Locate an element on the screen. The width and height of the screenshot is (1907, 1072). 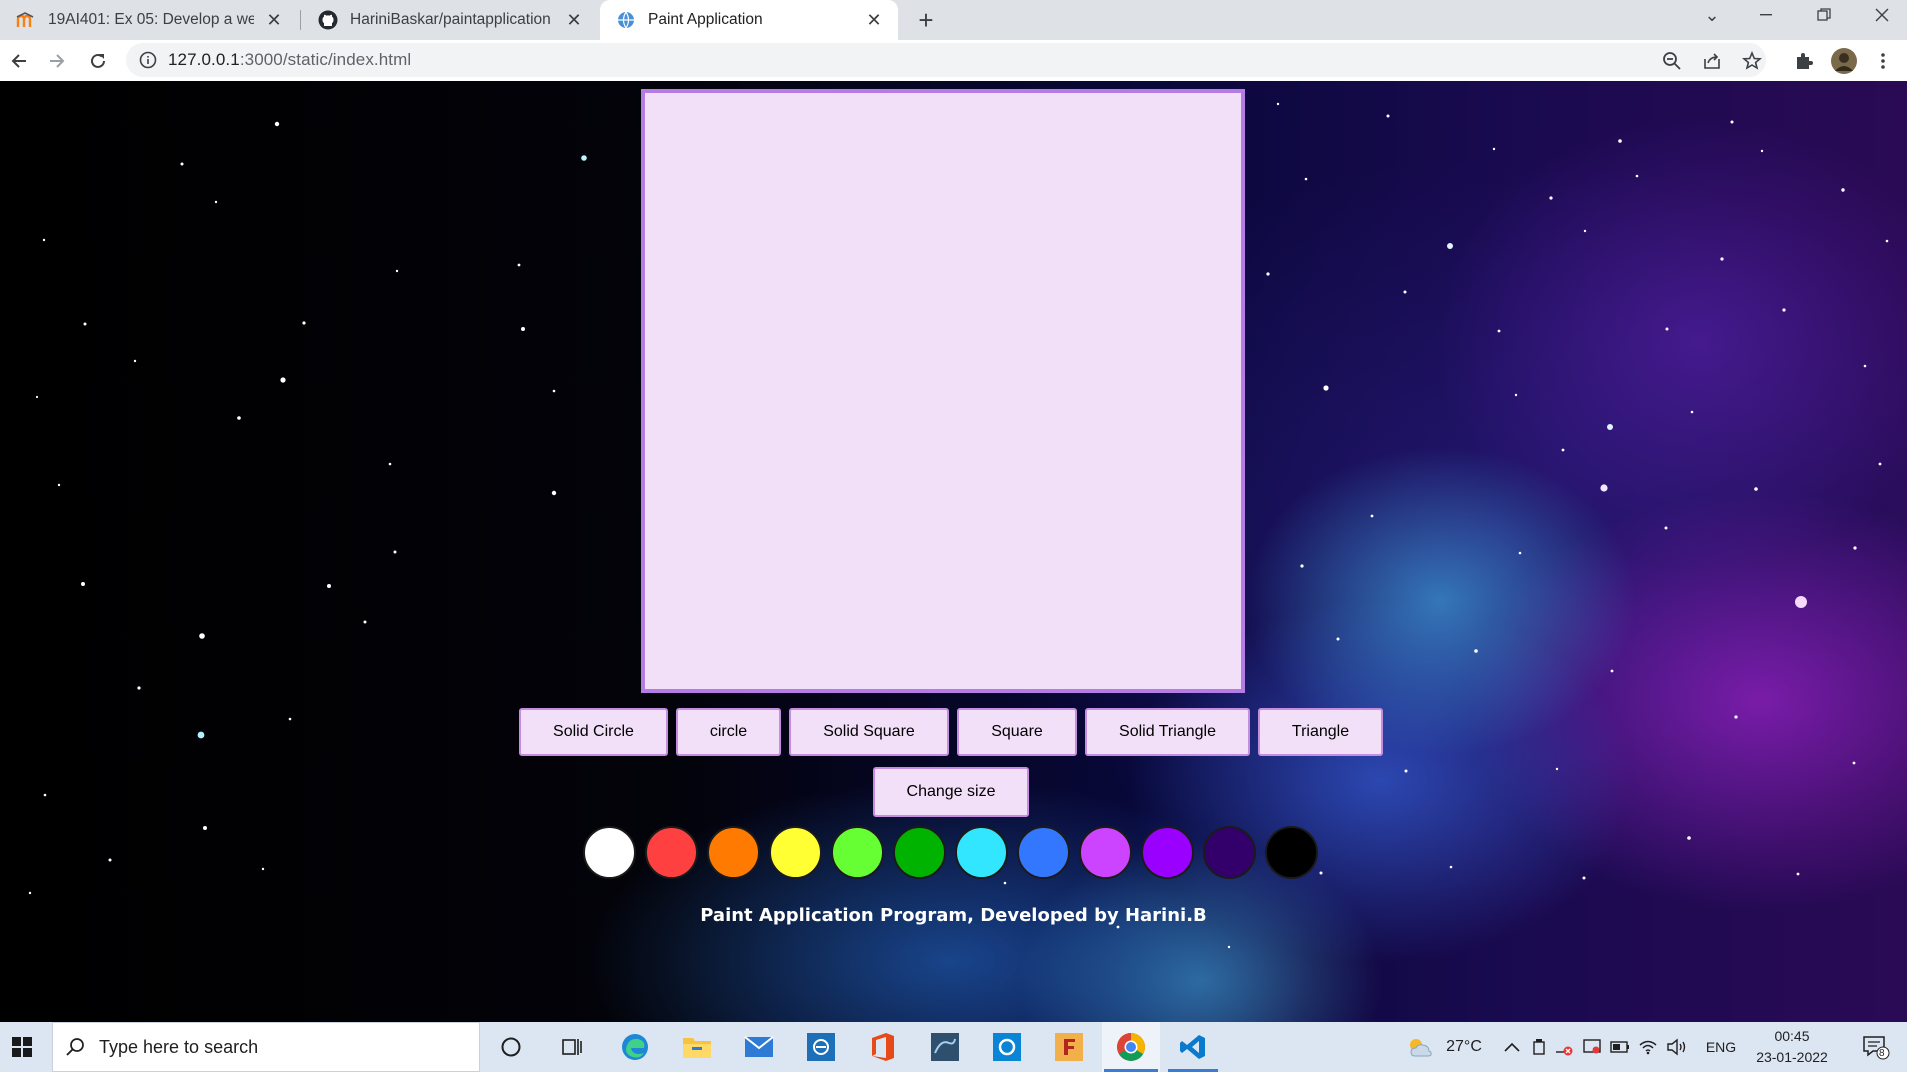
notification-count: 8 is located at coordinates (1882, 1053).